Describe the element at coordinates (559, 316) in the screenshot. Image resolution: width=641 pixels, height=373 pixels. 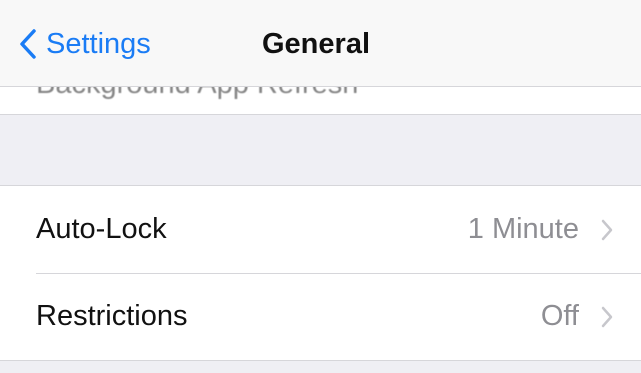
I see `row-value: Off` at that location.